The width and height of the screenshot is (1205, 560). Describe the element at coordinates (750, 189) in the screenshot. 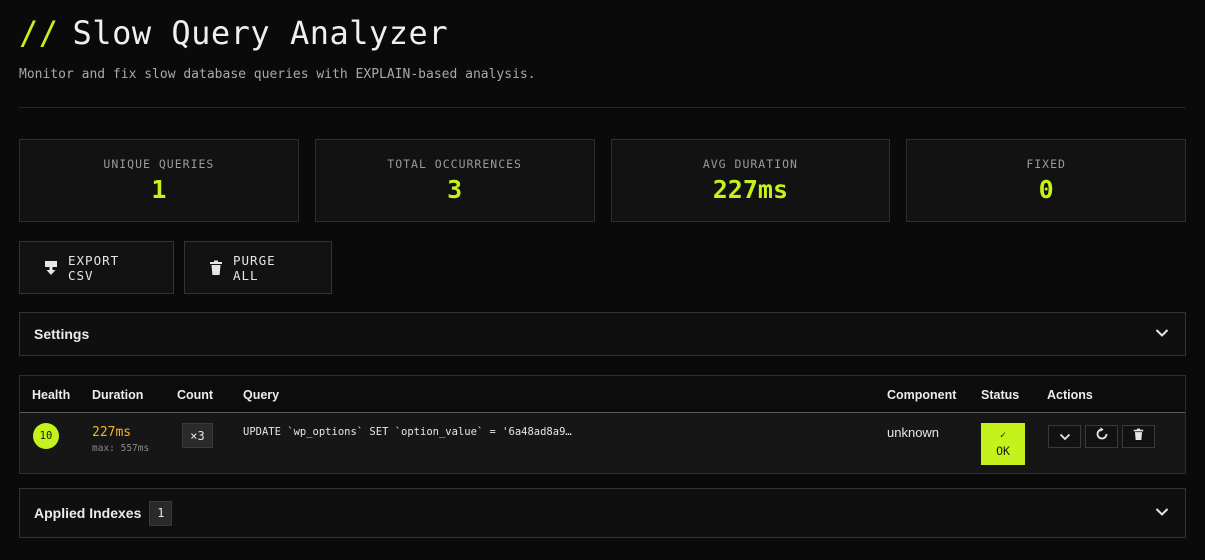

I see `stat-value: 227ms` at that location.